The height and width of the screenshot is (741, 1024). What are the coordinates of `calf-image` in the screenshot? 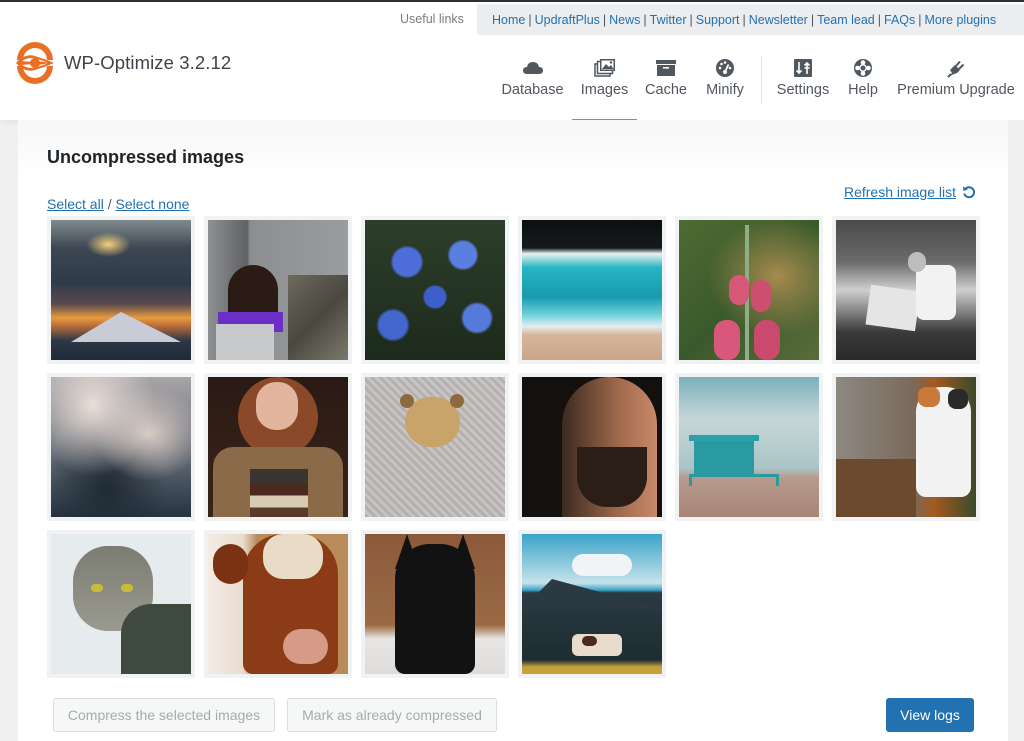 It's located at (278, 604).